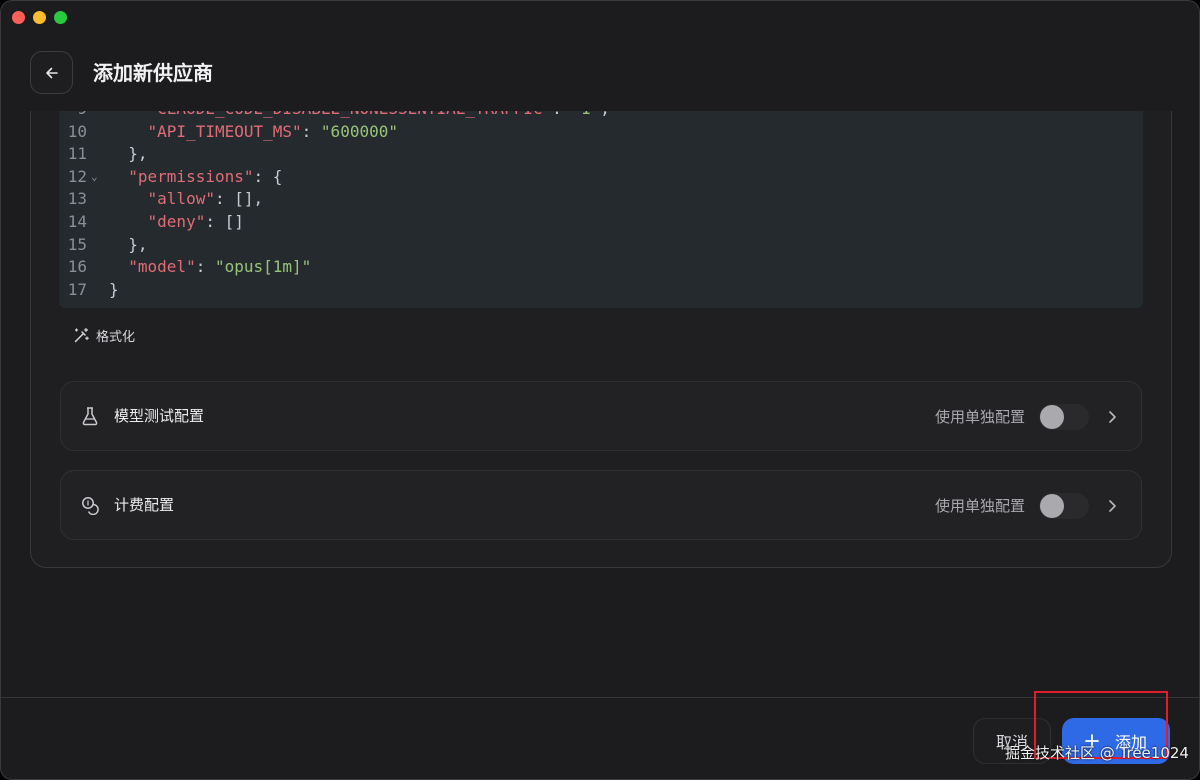  What do you see at coordinates (77, 289) in the screenshot?
I see `line-number: 17` at bounding box center [77, 289].